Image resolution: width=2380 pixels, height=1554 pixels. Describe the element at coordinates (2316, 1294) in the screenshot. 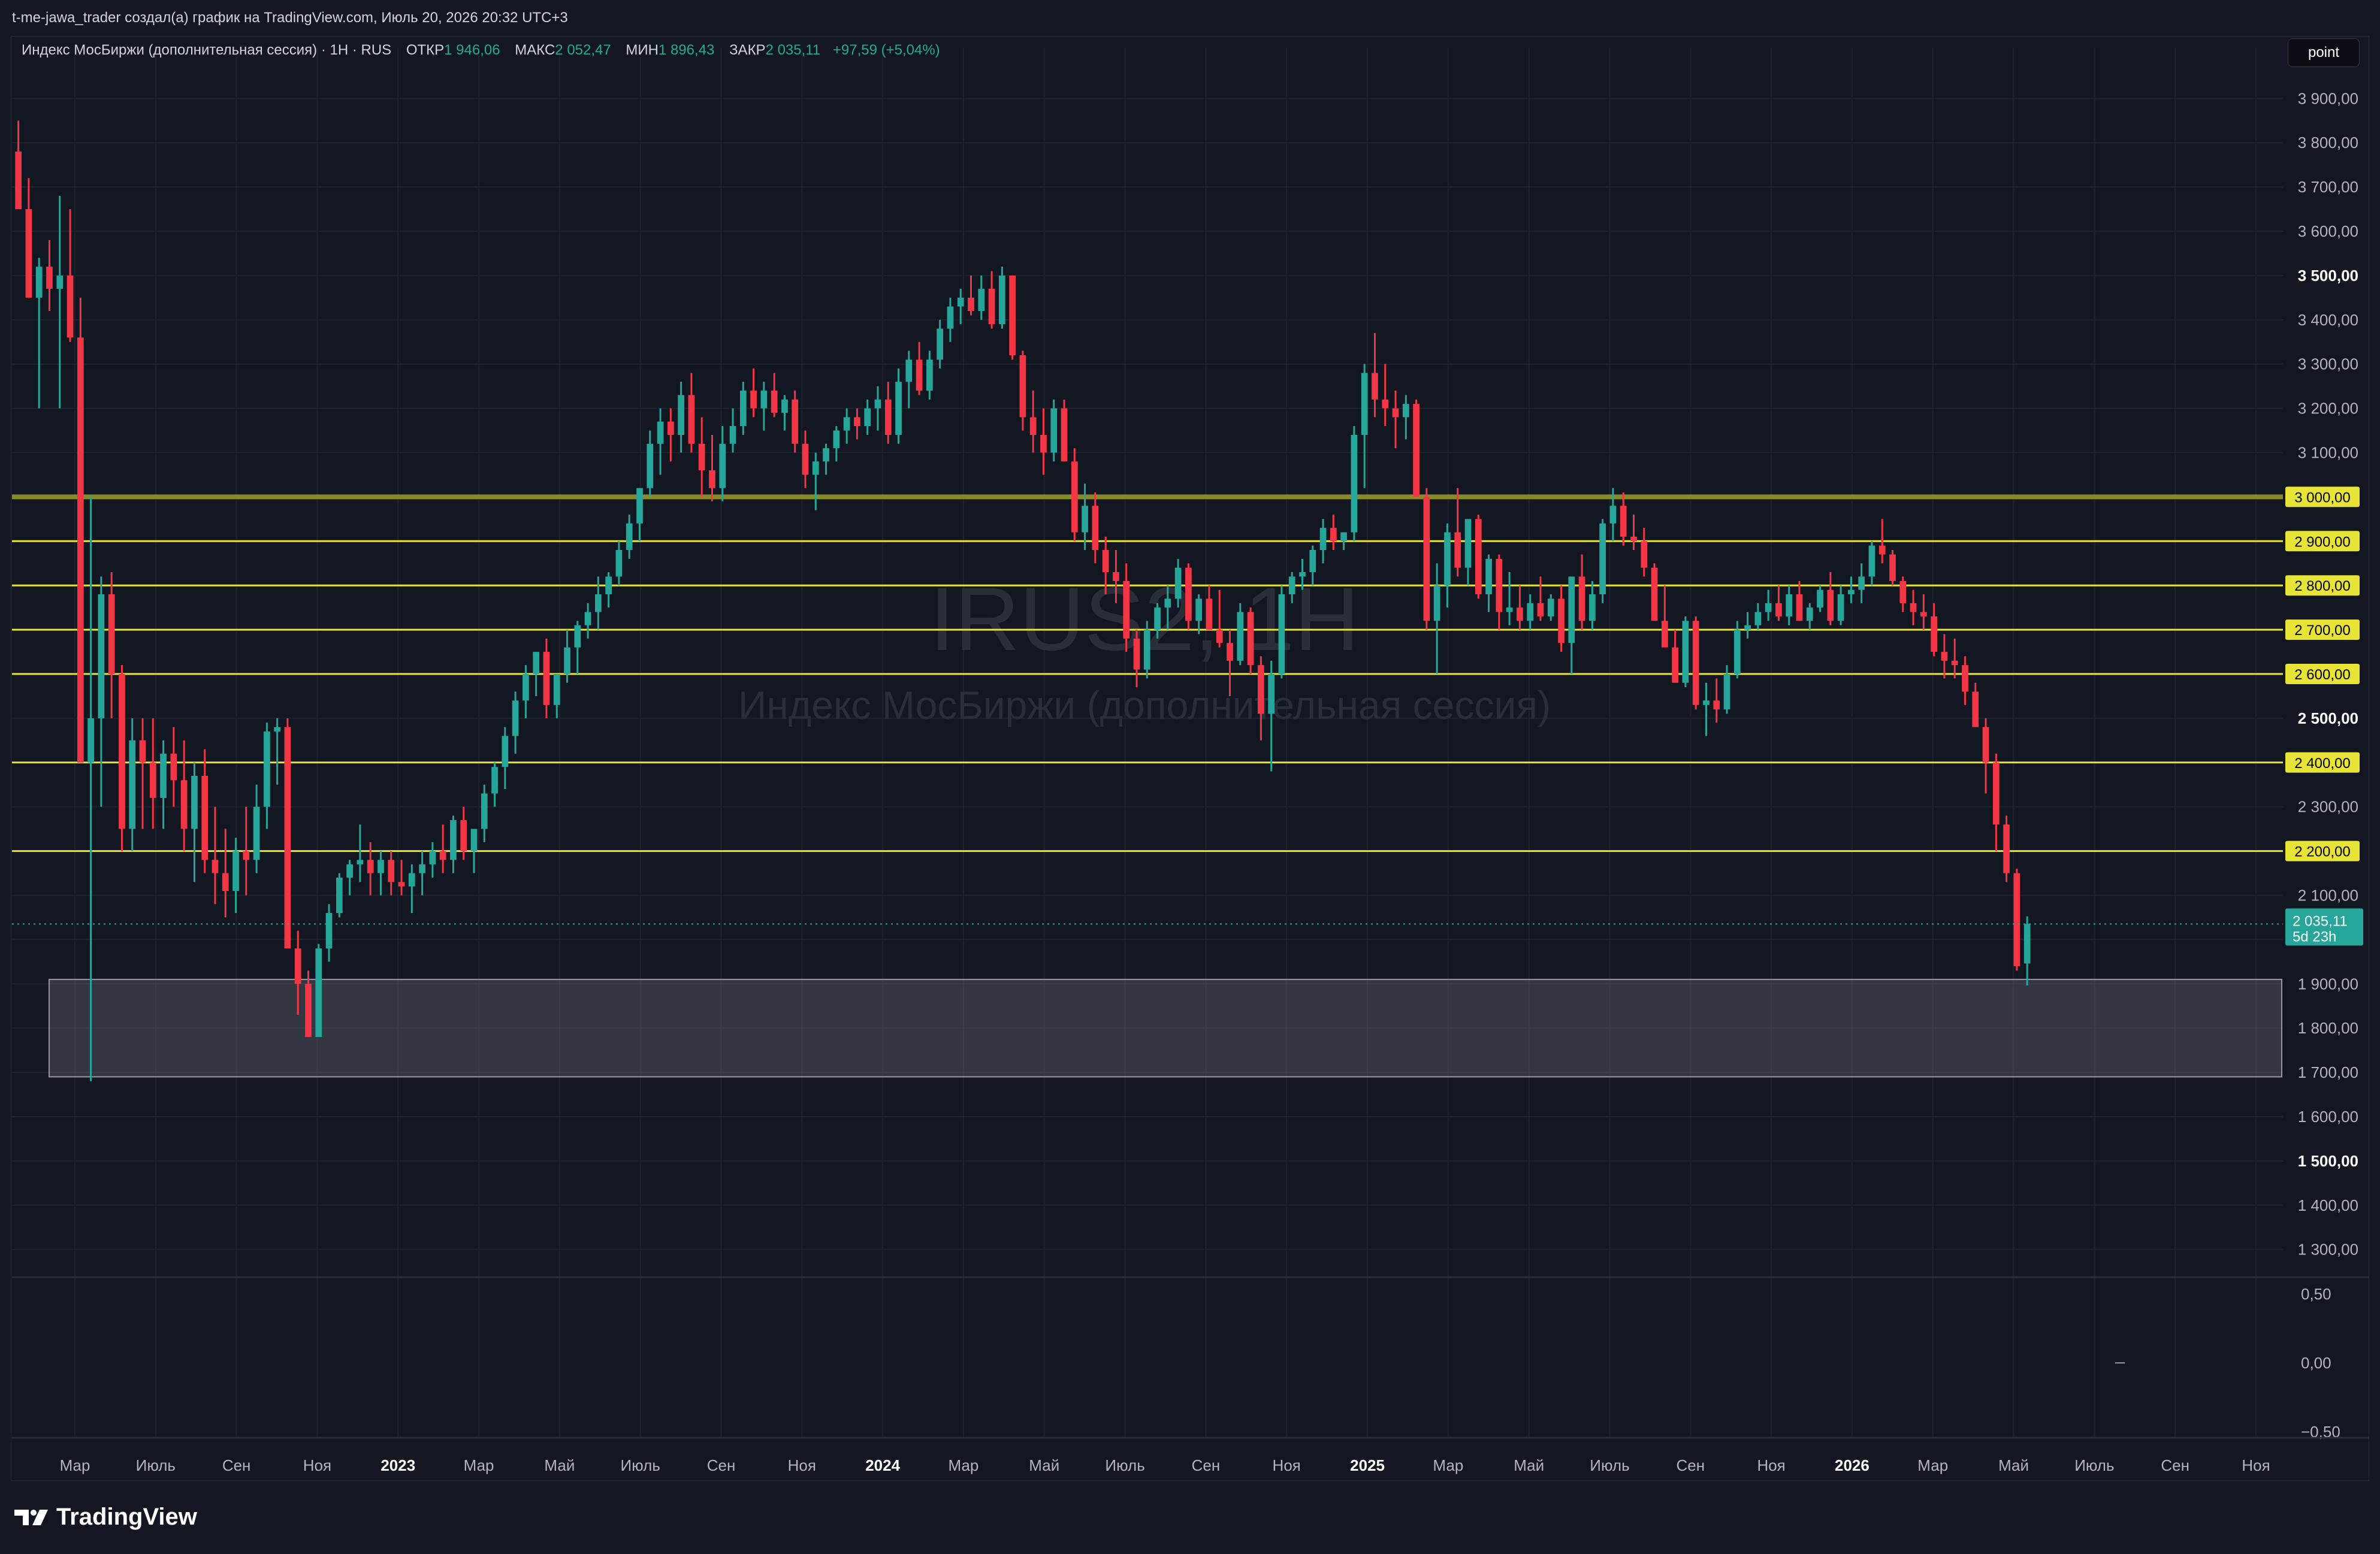

I see `indicator-axis-label: 0,50` at that location.